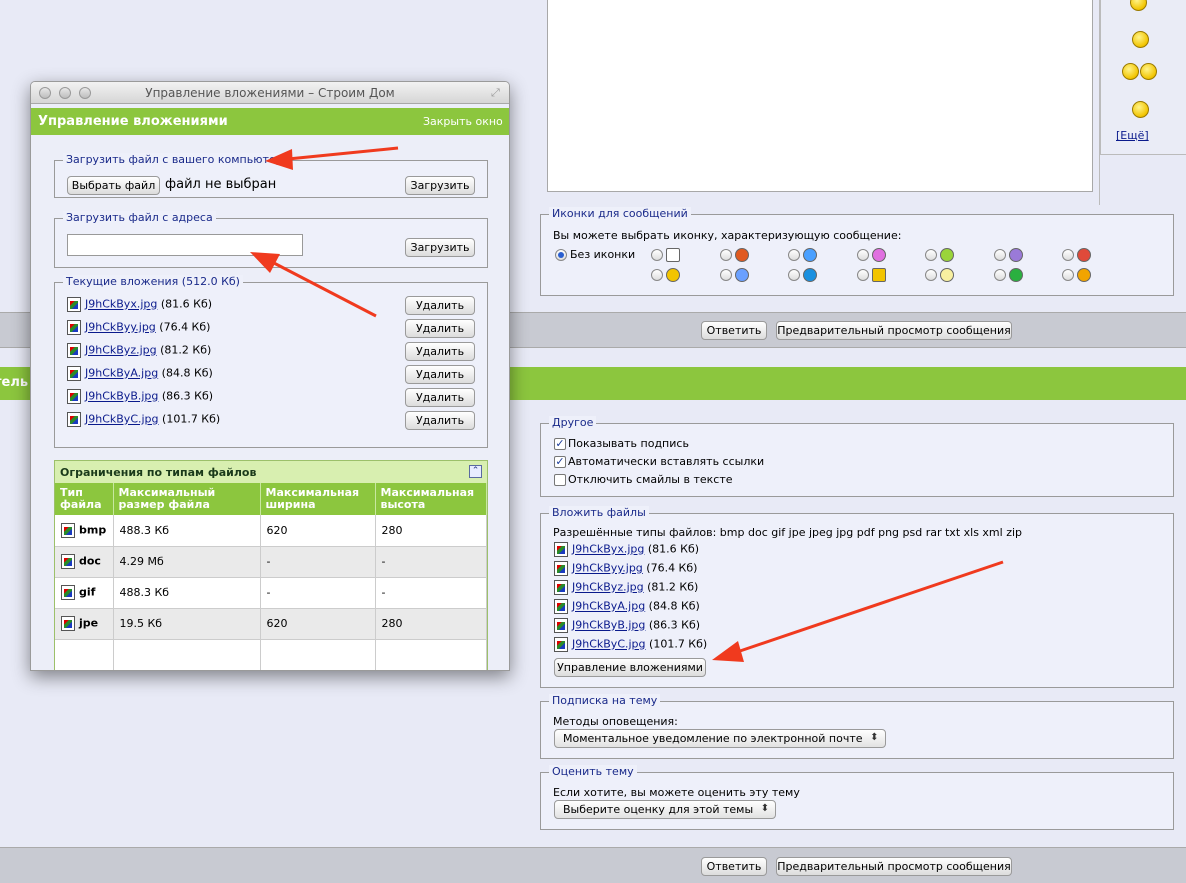  I want to click on arrow-to-upload-local, so click(343, 153).